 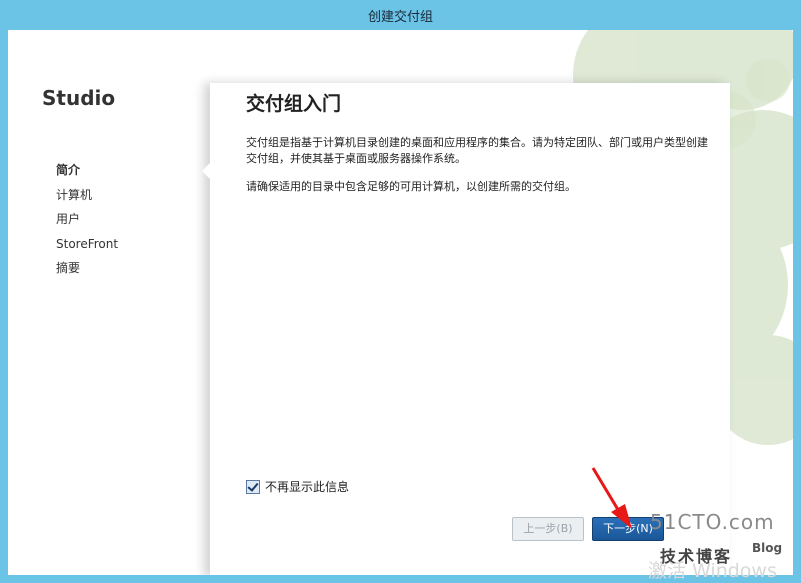 I want to click on product-name: Studio, so click(x=79, y=98).